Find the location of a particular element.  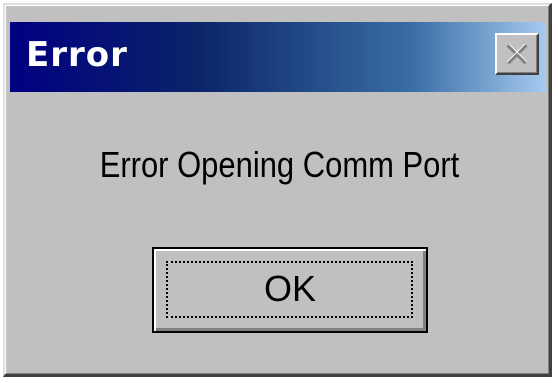

ok-button-label: OK is located at coordinates (289, 288).